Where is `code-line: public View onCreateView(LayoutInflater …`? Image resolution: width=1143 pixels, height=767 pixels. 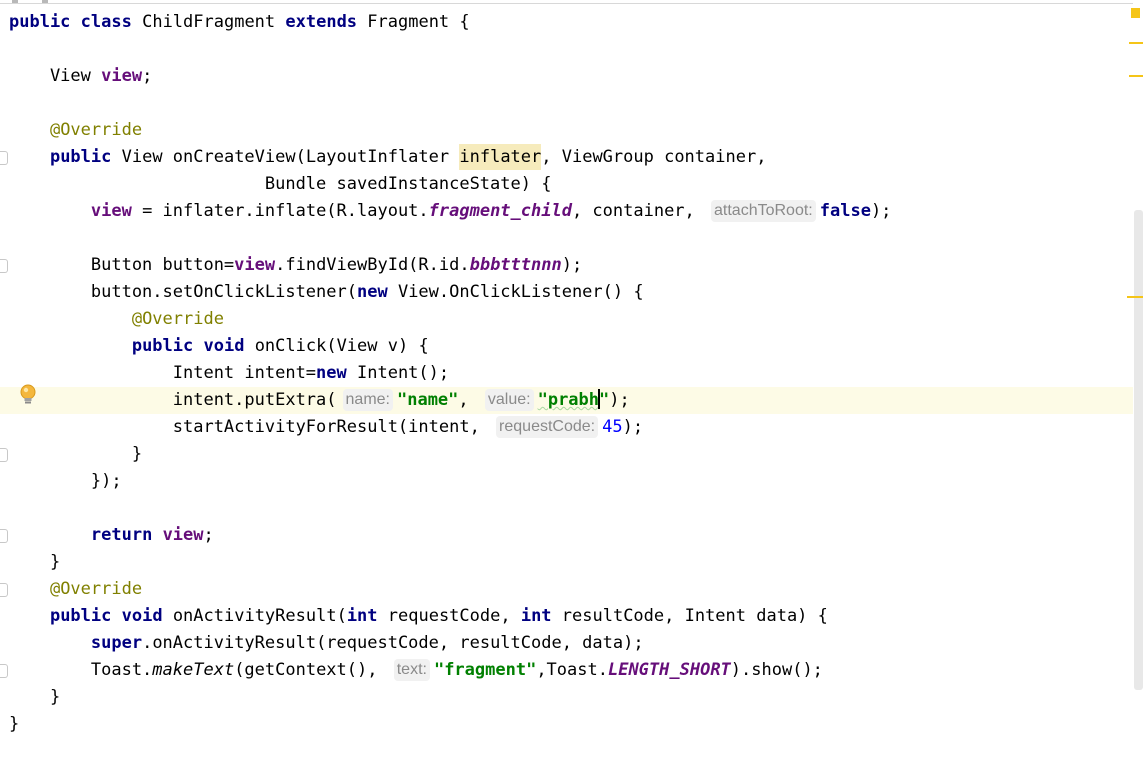
code-line: public View onCreateView(LayoutInflater … is located at coordinates (571, 157).